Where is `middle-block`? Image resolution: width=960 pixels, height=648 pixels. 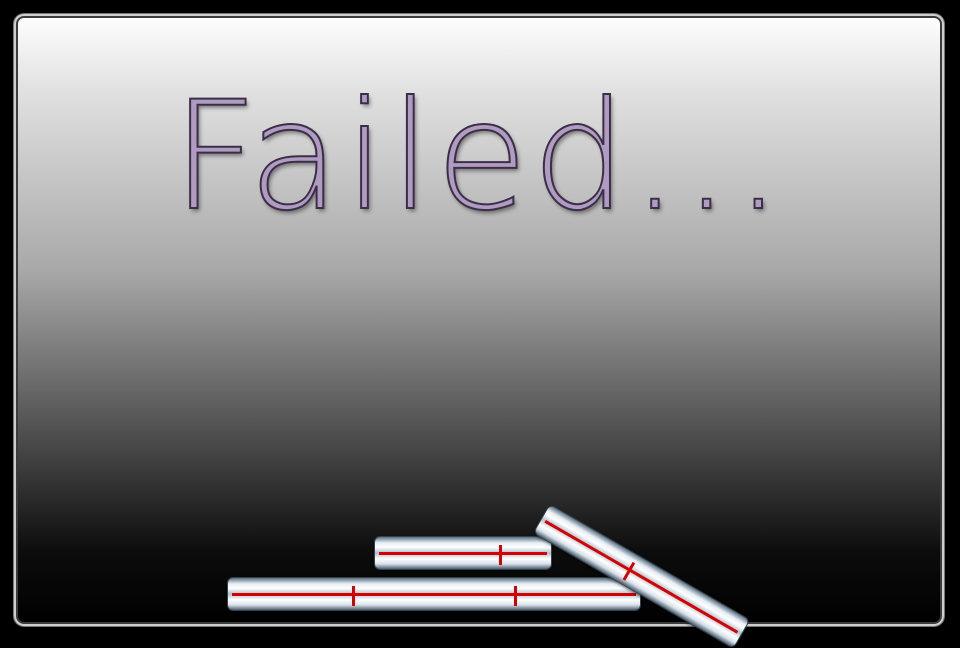 middle-block is located at coordinates (463, 553).